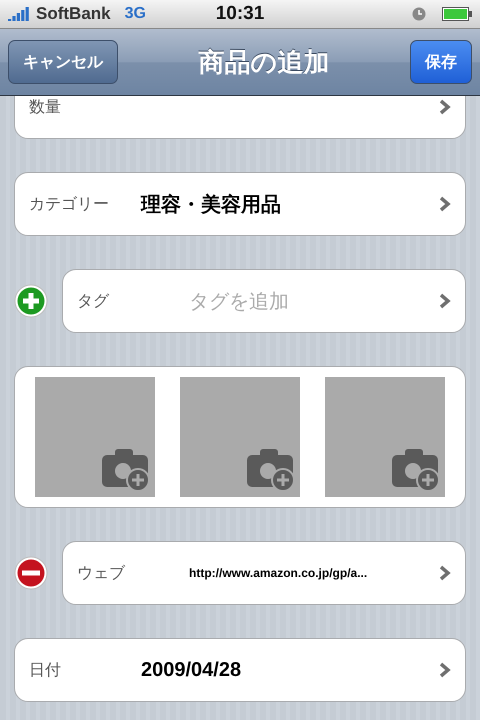  I want to click on table-row: カテゴリー 理容・美容用品, so click(240, 204).